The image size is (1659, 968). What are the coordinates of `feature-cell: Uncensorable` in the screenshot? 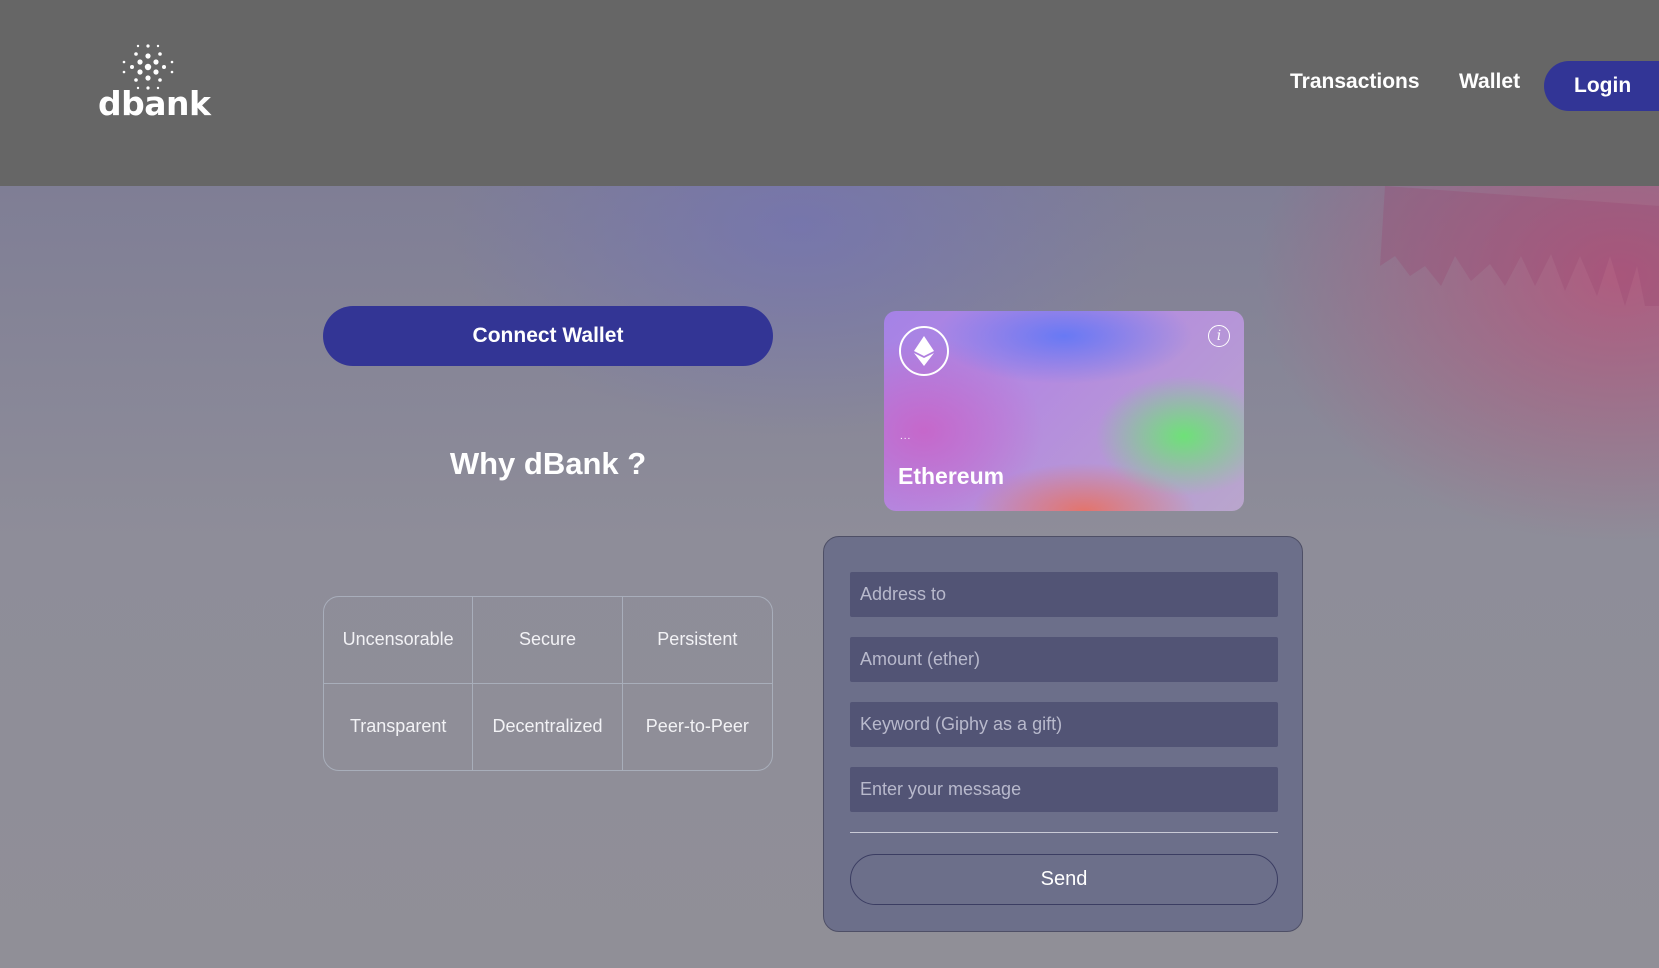 It's located at (399, 640).